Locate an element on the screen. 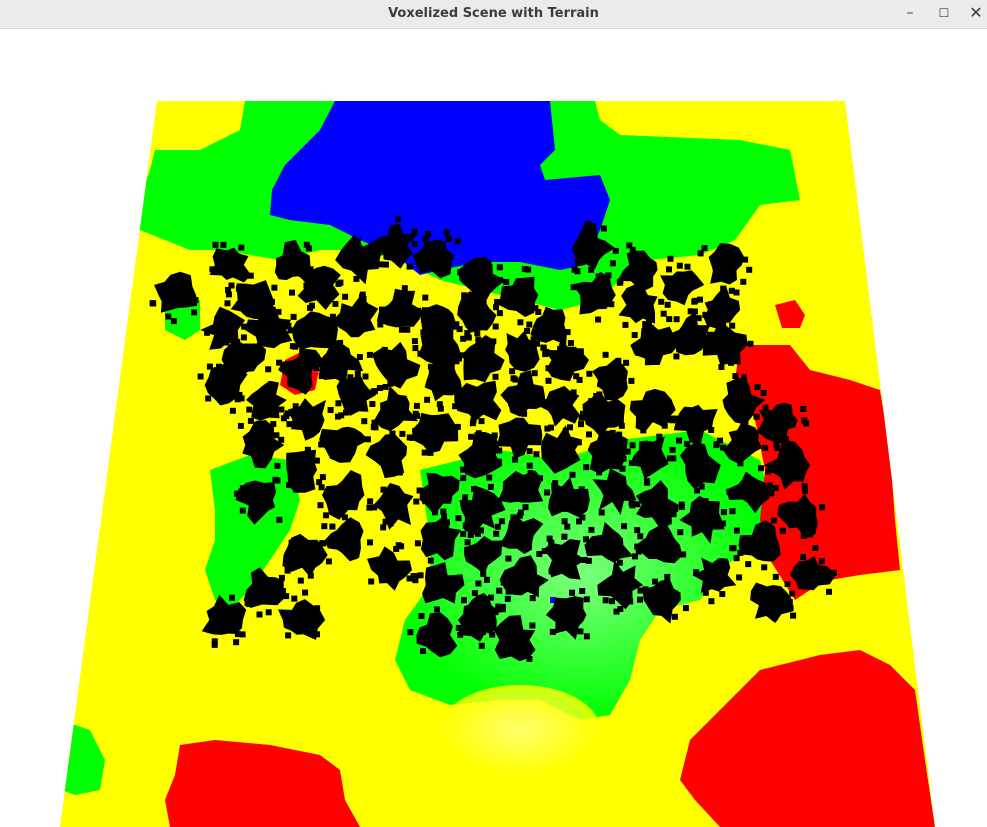 This screenshot has width=987, height=827. terrain-yellow-glow is located at coordinates (520, 730).